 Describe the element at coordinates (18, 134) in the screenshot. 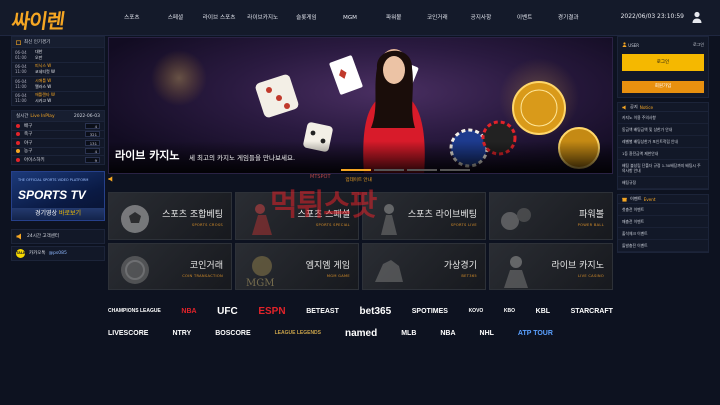

I see `soccer-icon` at that location.